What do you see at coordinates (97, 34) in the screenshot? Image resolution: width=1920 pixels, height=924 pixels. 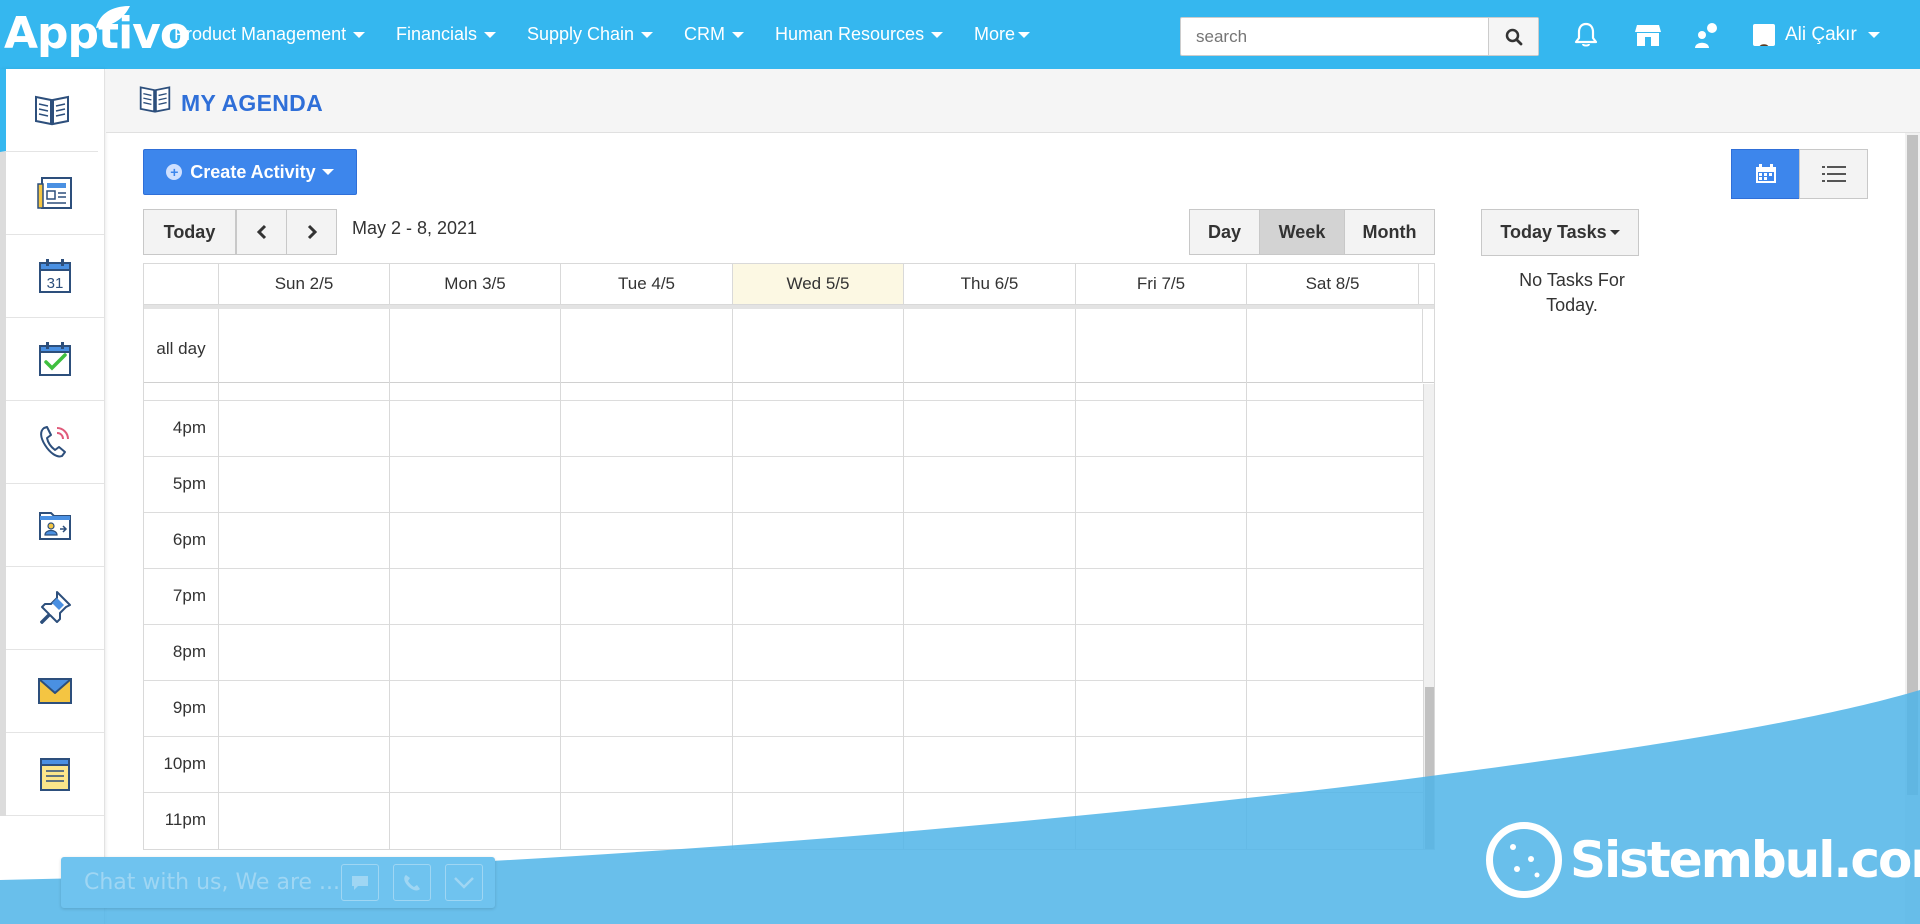 I see `apptivo-logo: Apptivo` at bounding box center [97, 34].